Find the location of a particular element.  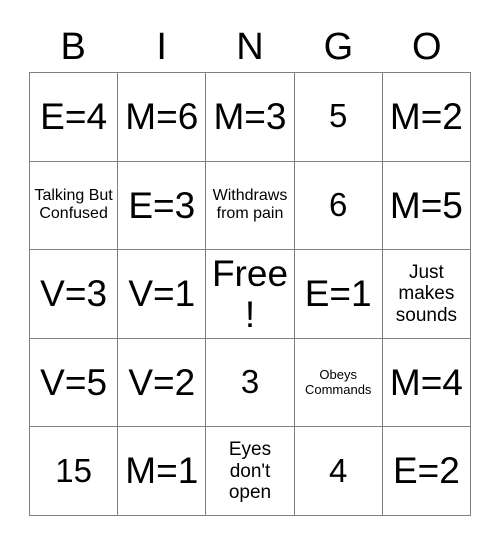

bingo-cell-label: Talking But Confused is located at coordinates (73, 205).